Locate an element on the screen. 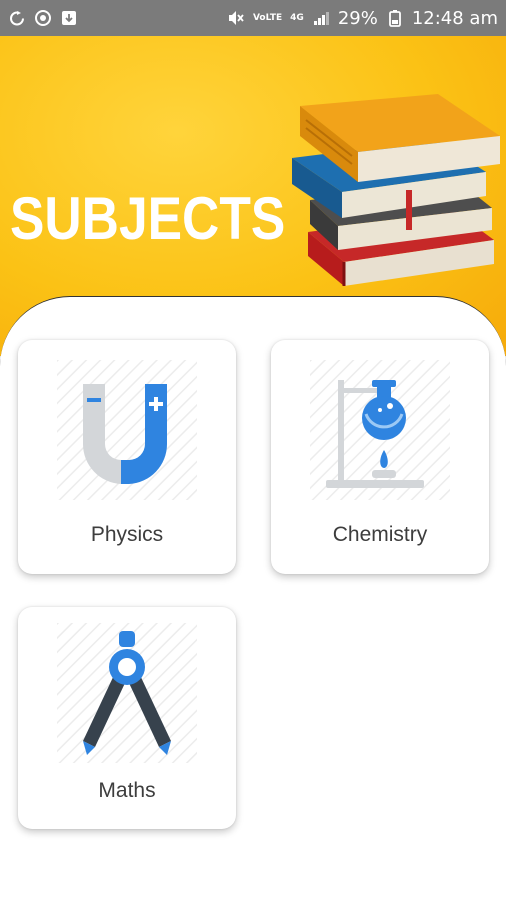 The image size is (506, 900). subject-label: Chemistry is located at coordinates (380, 534).